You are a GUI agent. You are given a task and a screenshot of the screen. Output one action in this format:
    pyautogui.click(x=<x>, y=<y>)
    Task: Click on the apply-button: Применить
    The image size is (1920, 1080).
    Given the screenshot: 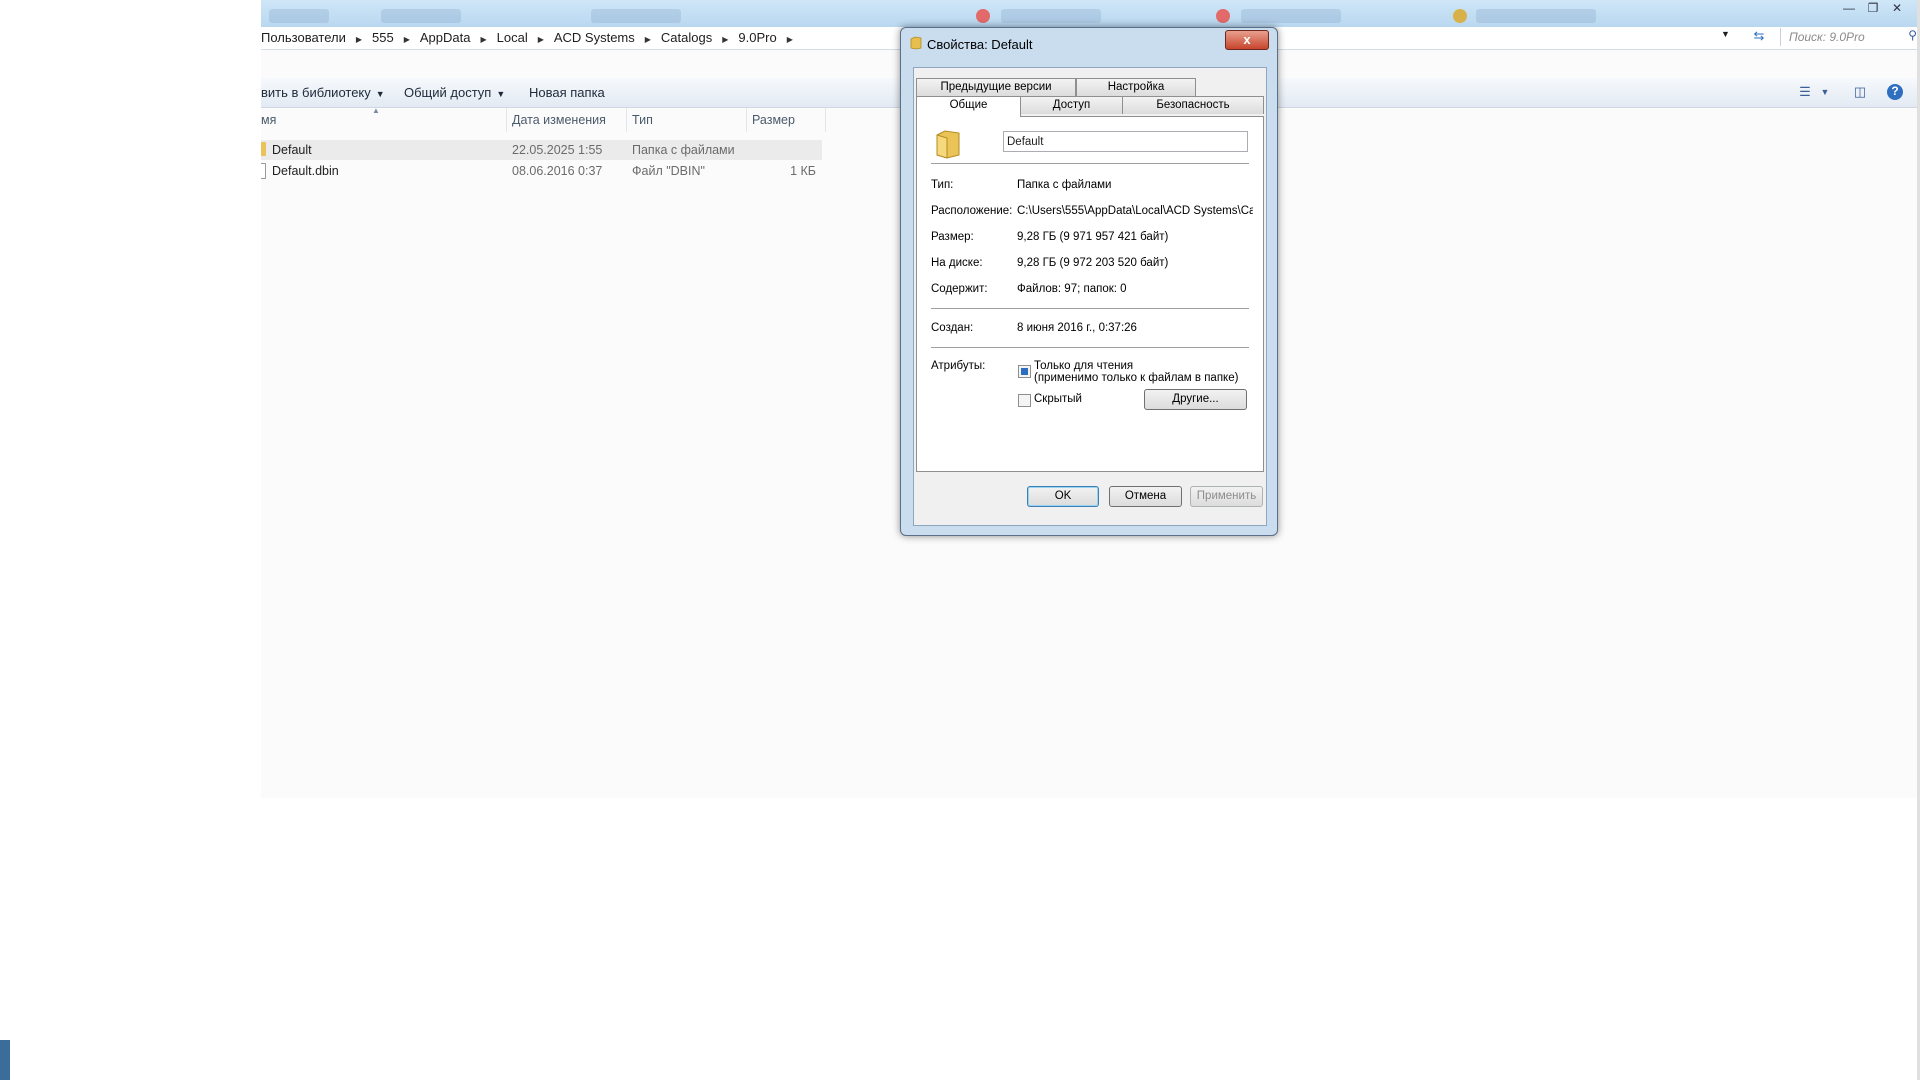 What is the action you would take?
    pyautogui.click(x=1226, y=496)
    